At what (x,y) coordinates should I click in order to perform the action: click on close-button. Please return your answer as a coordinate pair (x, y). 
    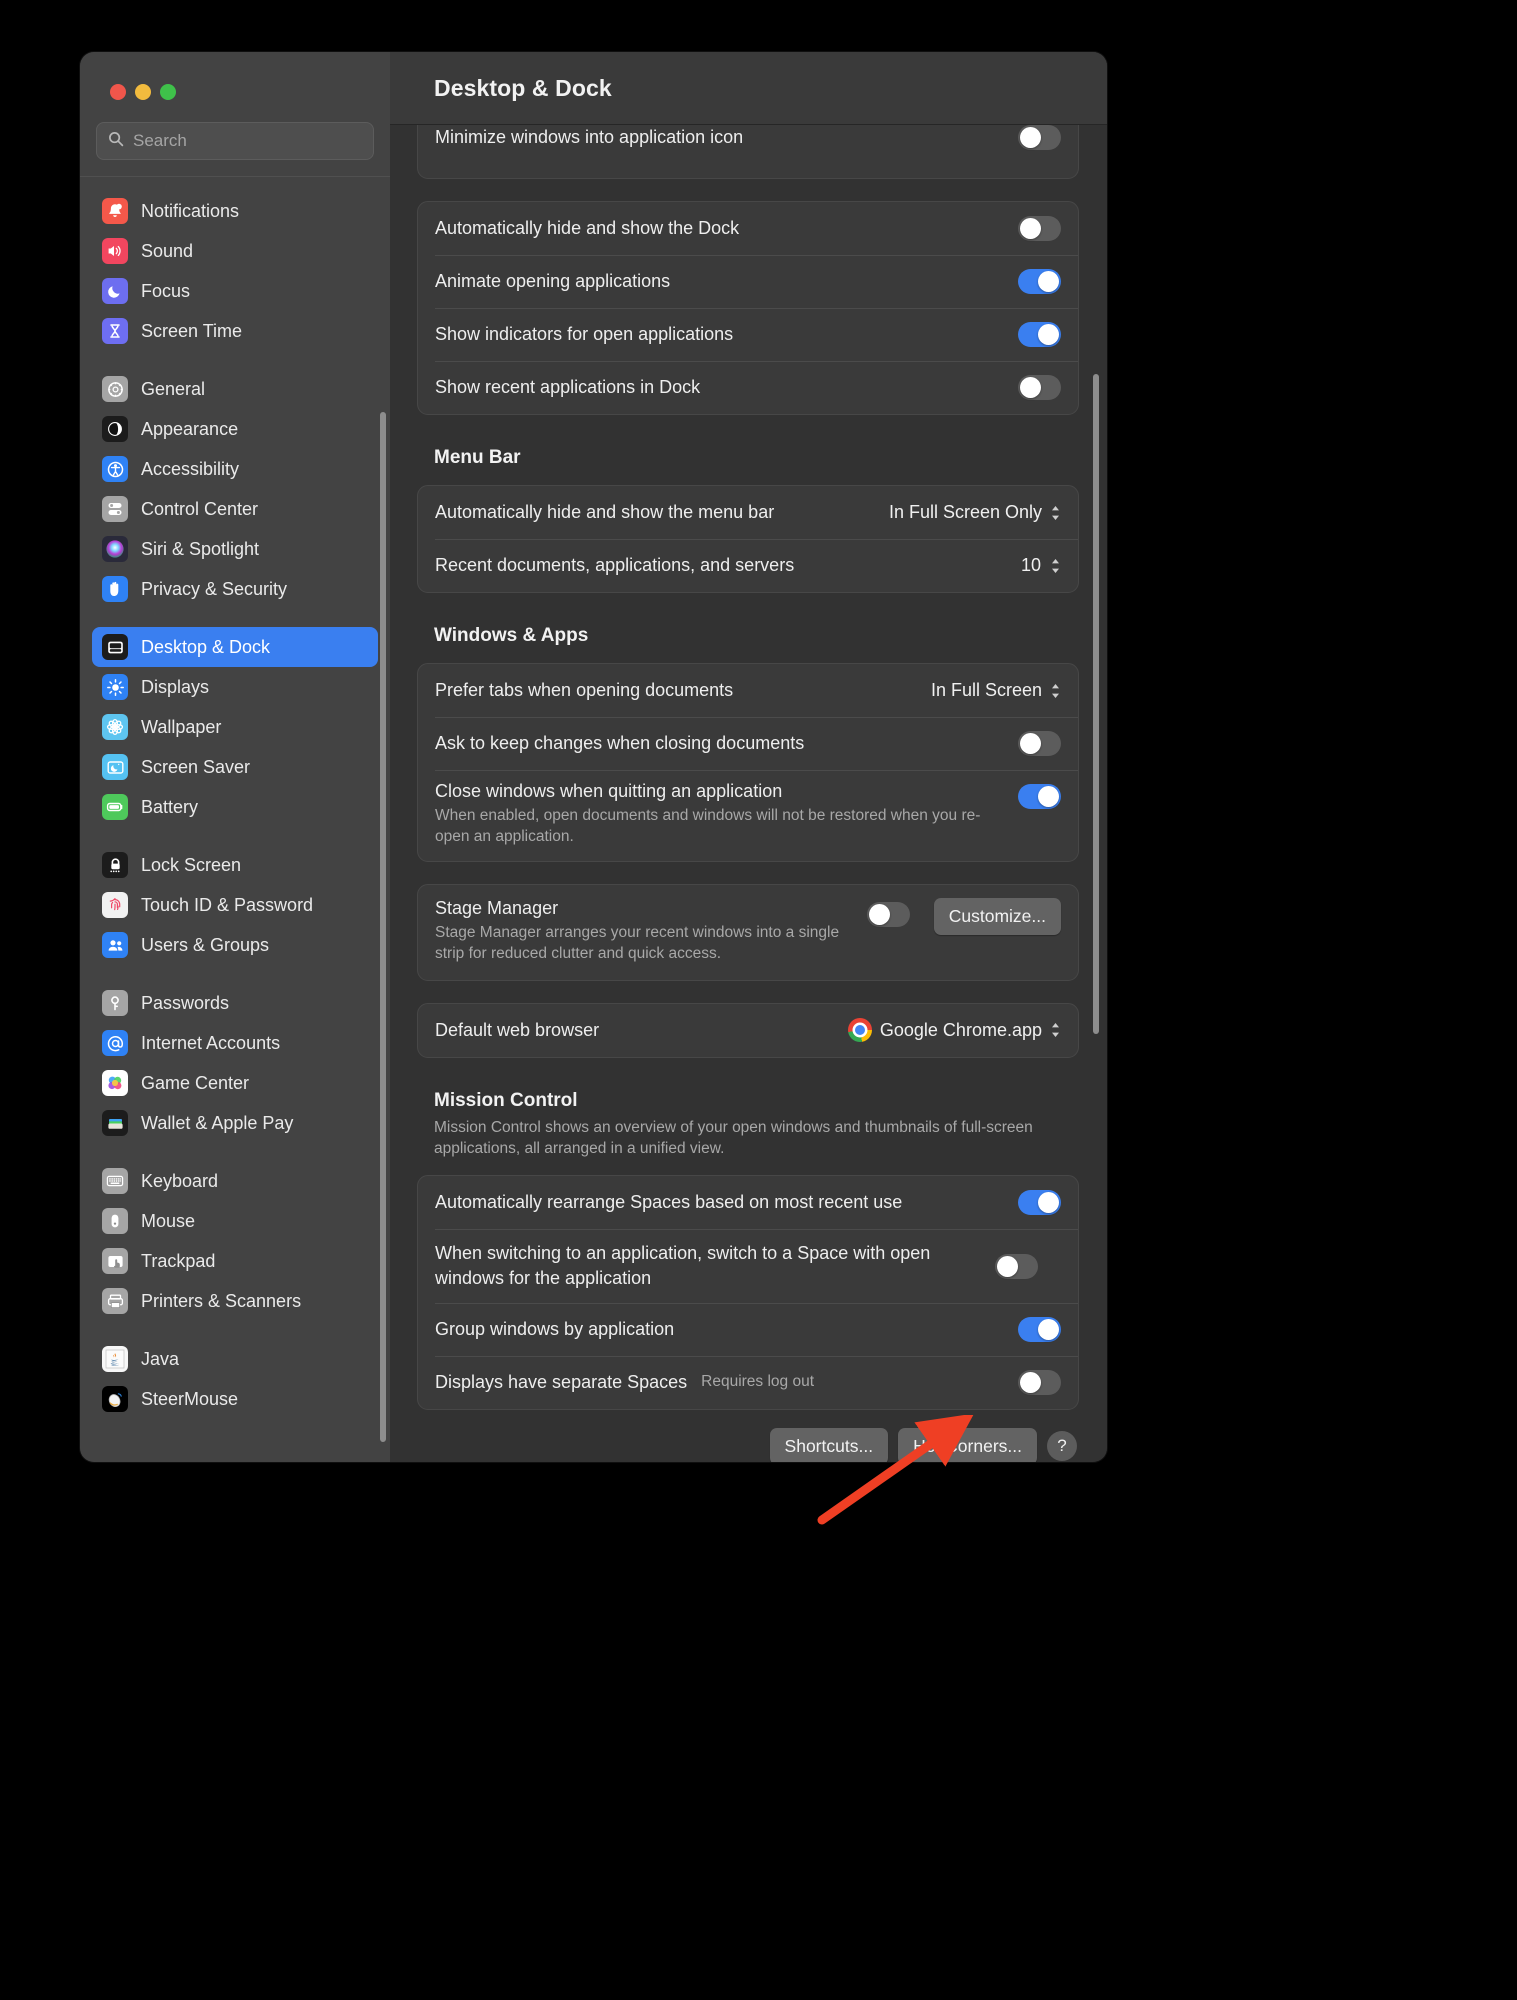
    Looking at the image, I should click on (118, 92).